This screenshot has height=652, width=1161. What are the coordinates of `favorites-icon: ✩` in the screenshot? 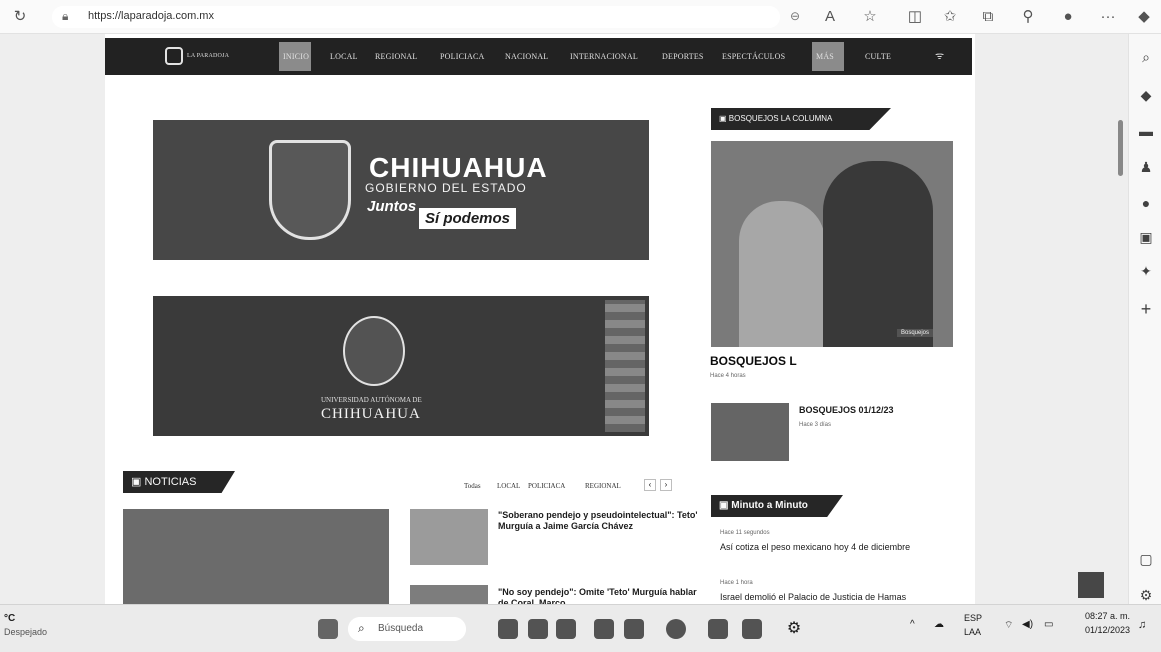 It's located at (950, 17).